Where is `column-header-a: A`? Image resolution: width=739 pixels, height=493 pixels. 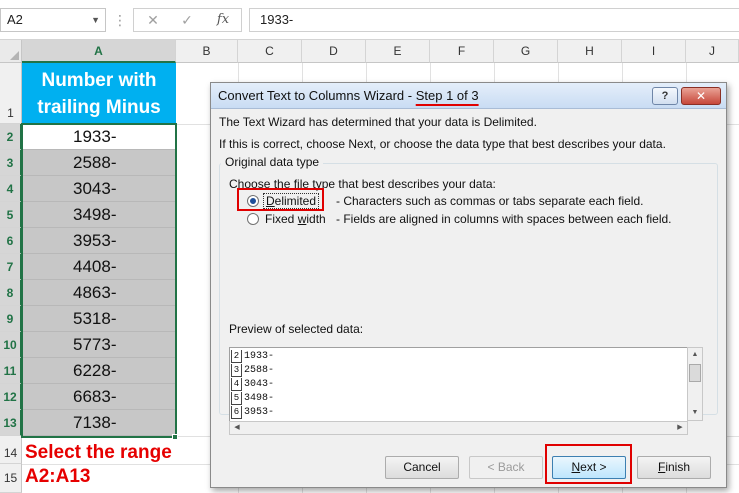 column-header-a: A is located at coordinates (99, 51).